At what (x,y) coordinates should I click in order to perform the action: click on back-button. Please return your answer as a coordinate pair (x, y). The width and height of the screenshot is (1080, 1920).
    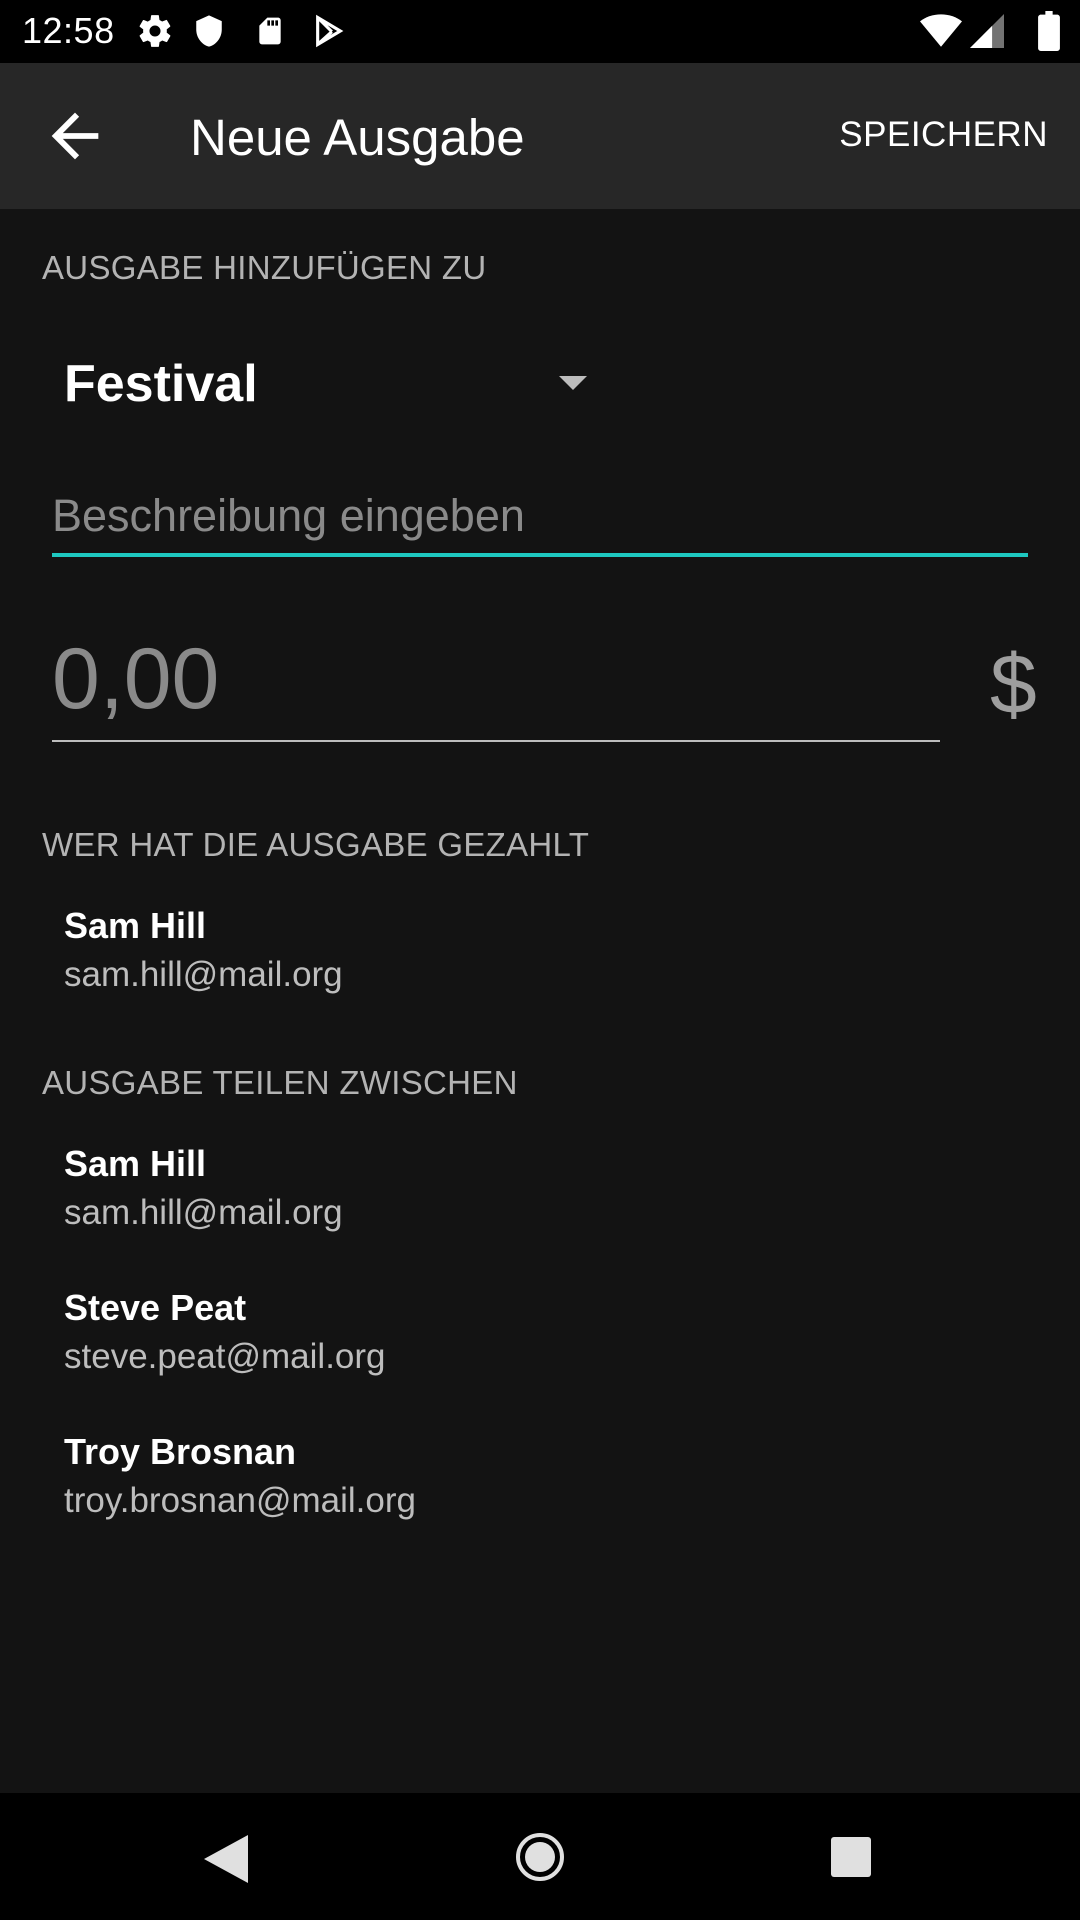
    Looking at the image, I should click on (75, 136).